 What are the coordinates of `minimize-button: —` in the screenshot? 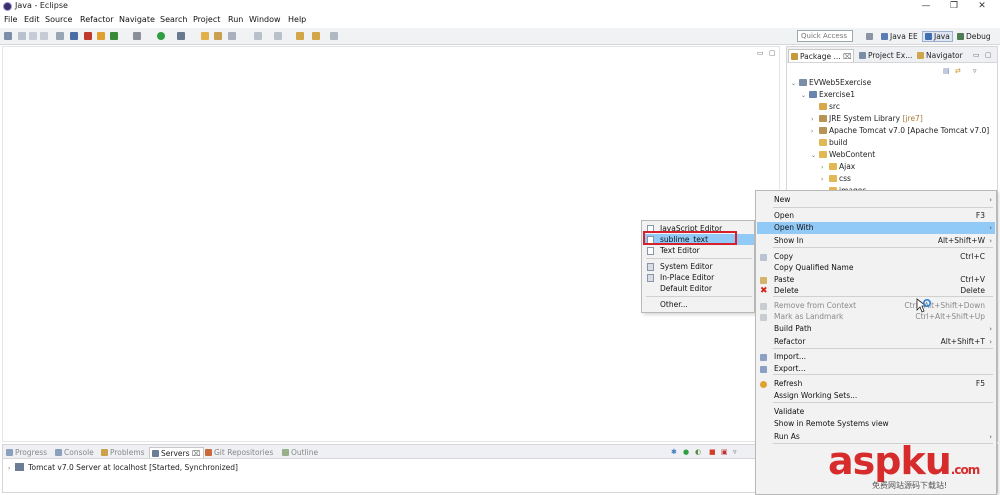 It's located at (926, 6).